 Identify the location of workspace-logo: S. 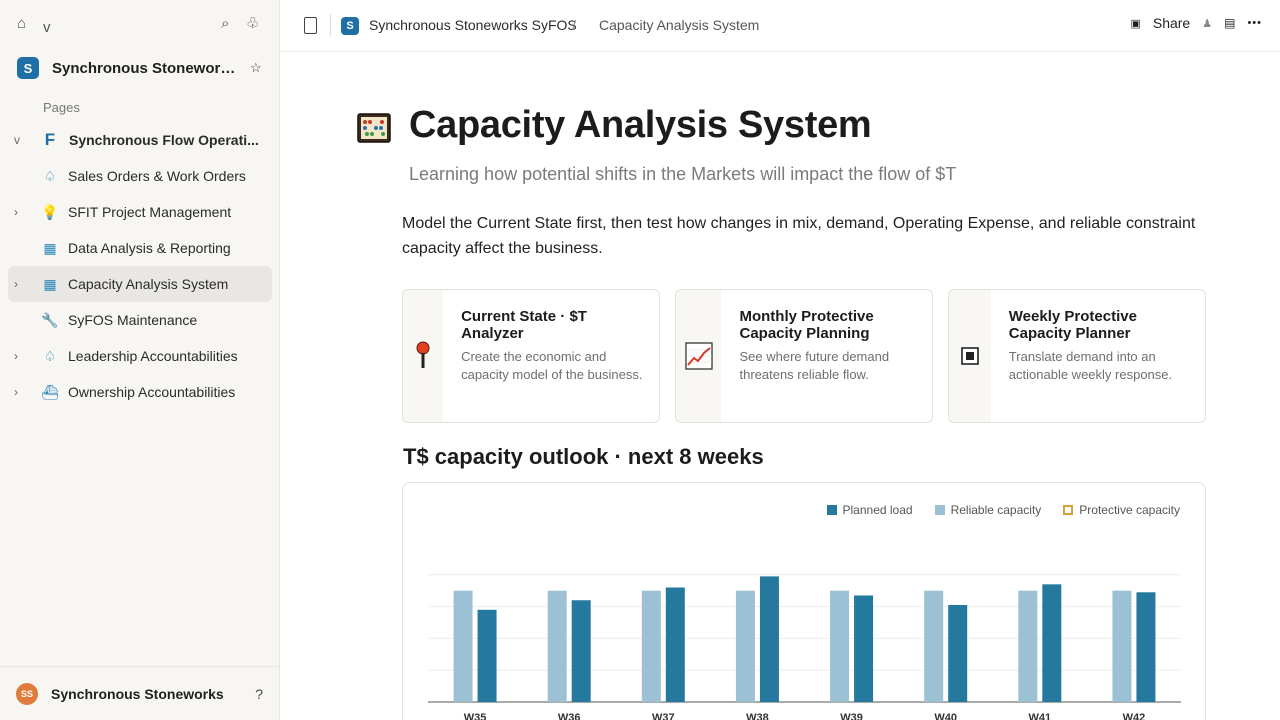
(28, 68).